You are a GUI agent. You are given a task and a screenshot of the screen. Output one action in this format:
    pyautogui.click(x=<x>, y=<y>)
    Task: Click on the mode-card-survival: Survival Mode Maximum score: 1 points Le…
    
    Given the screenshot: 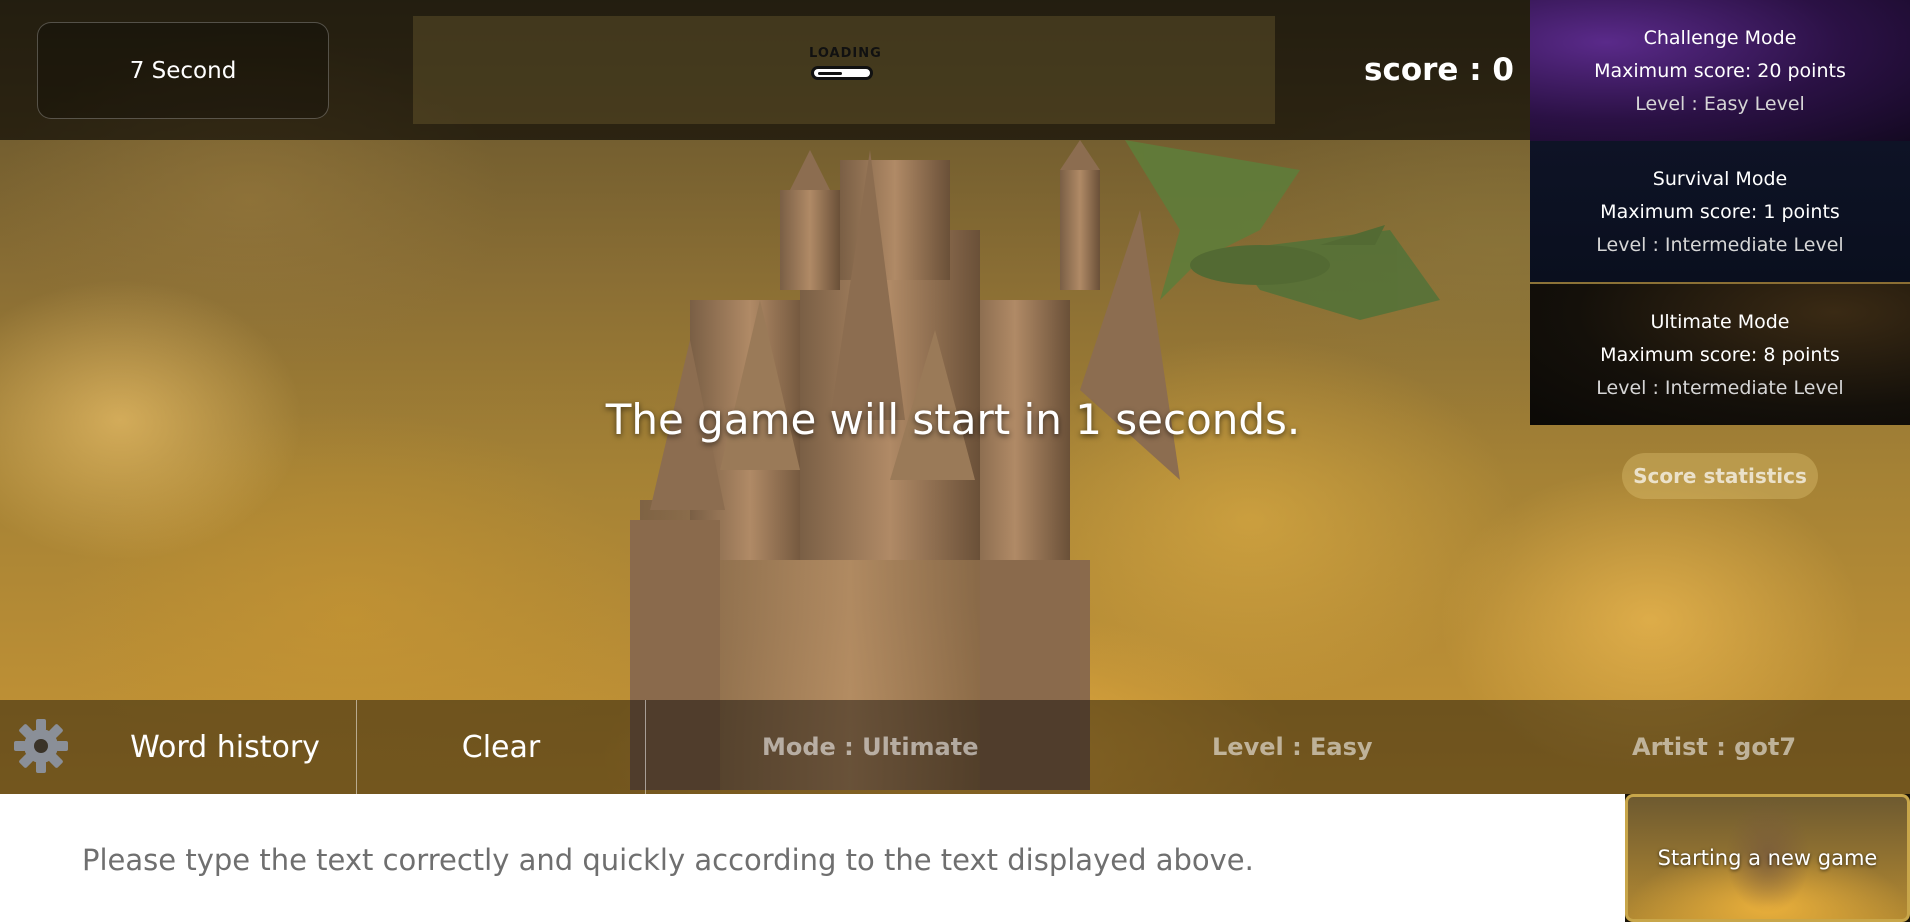 What is the action you would take?
    pyautogui.click(x=1720, y=211)
    